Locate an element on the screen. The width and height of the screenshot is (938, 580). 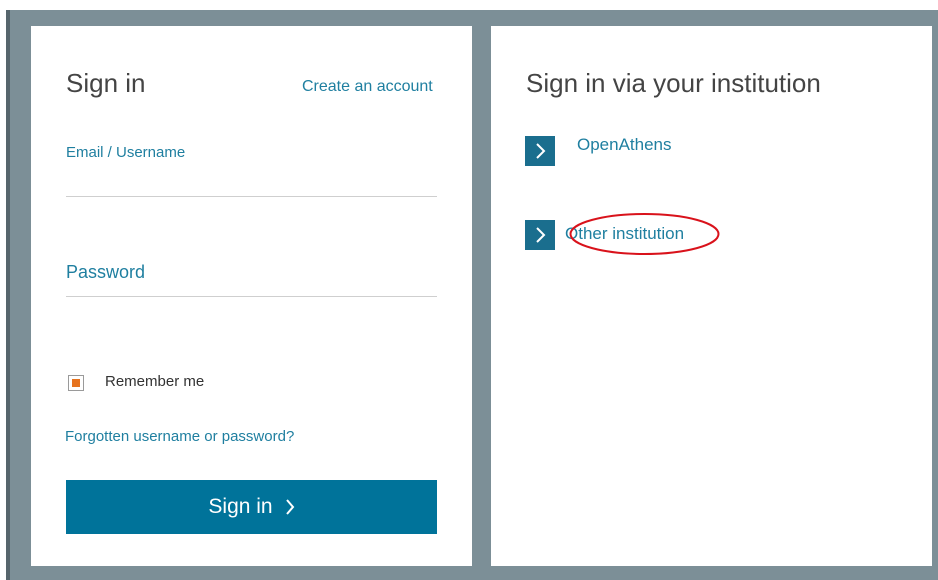
sign-in-button: Sign in is located at coordinates (251, 507).